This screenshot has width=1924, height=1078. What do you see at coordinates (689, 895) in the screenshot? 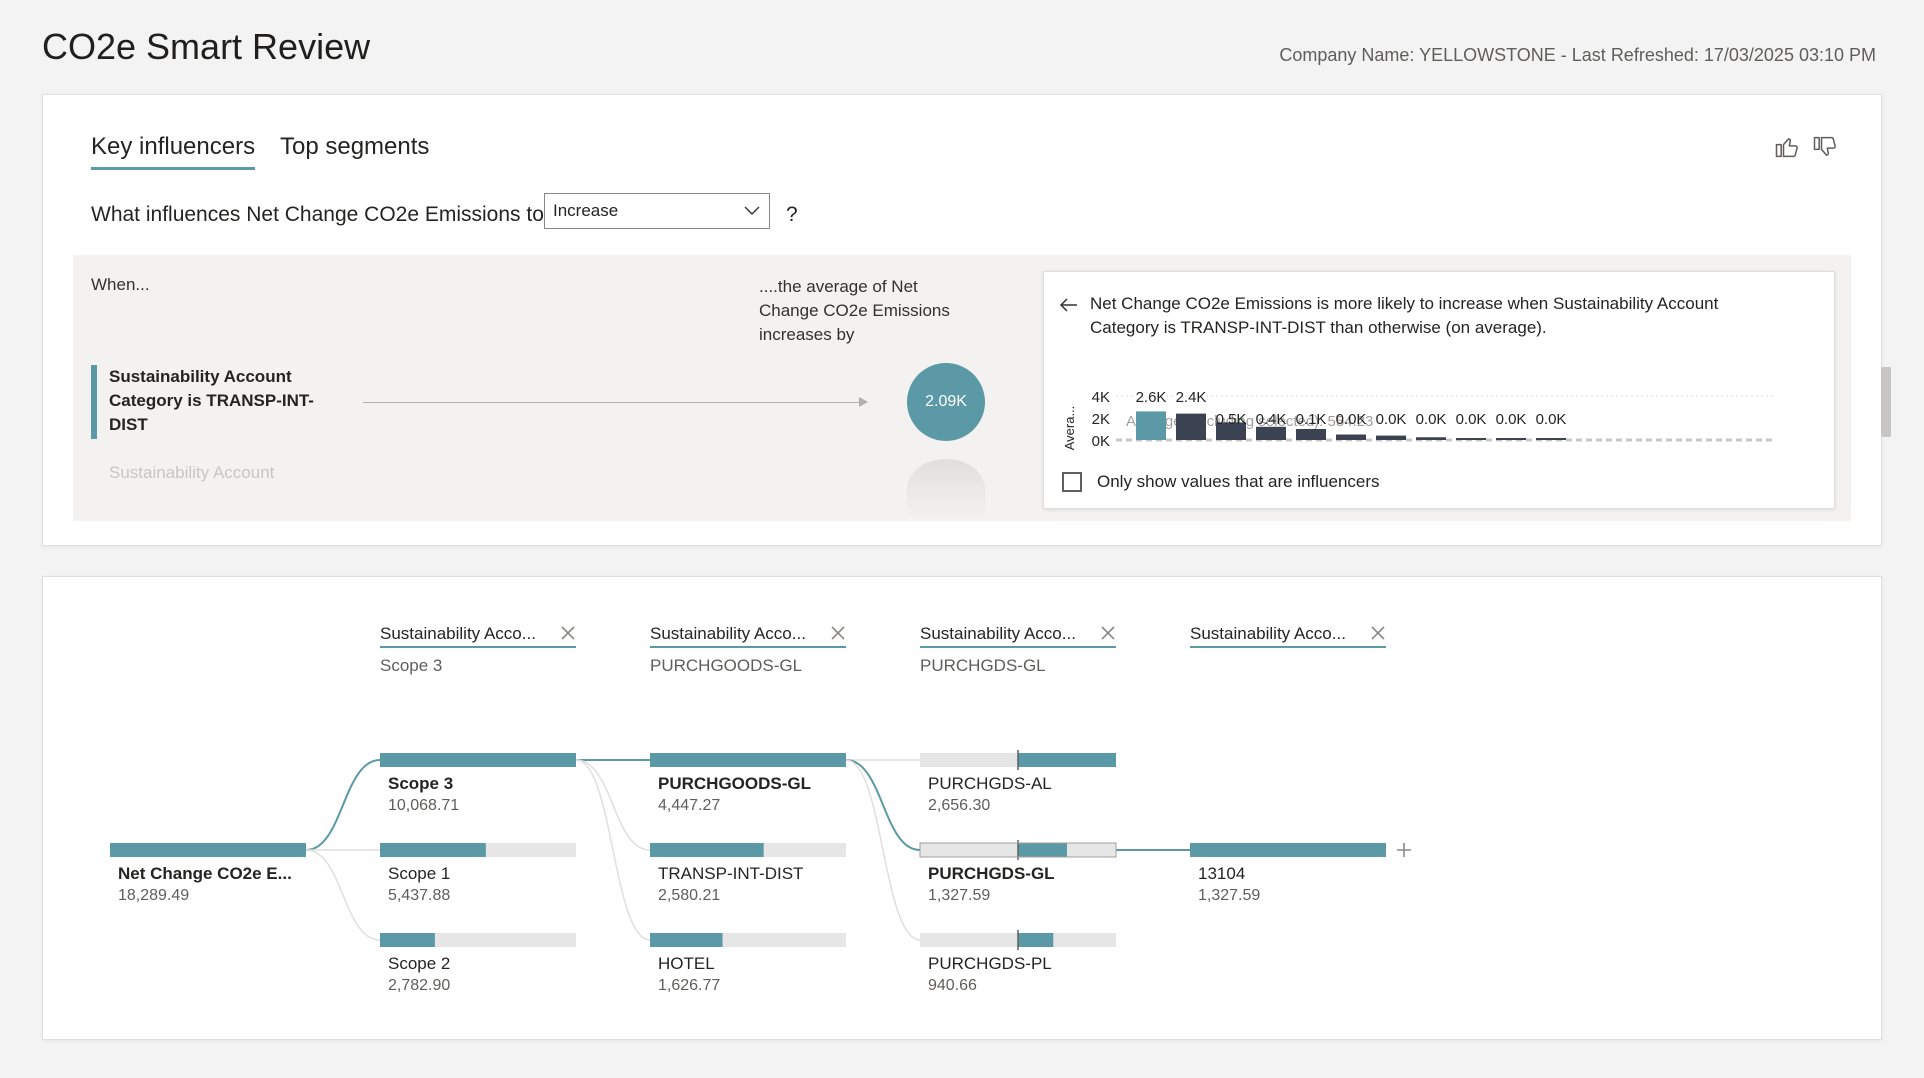
I see `node-value: 2,580.21` at bounding box center [689, 895].